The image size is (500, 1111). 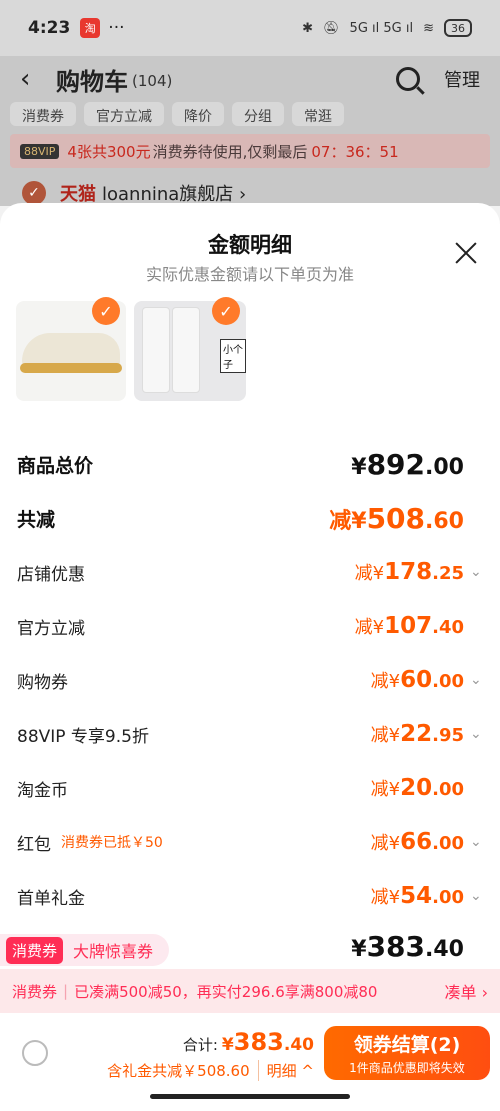 What do you see at coordinates (36, 519) in the screenshot?
I see `row-label: 共减` at bounding box center [36, 519].